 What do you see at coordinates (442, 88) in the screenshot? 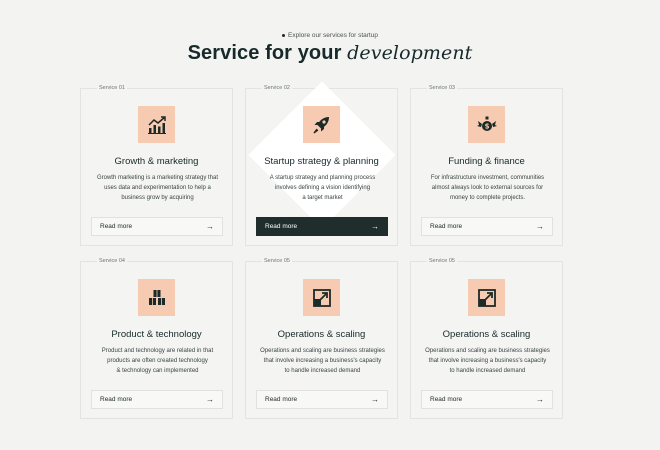
I see `service-label: Service 03` at bounding box center [442, 88].